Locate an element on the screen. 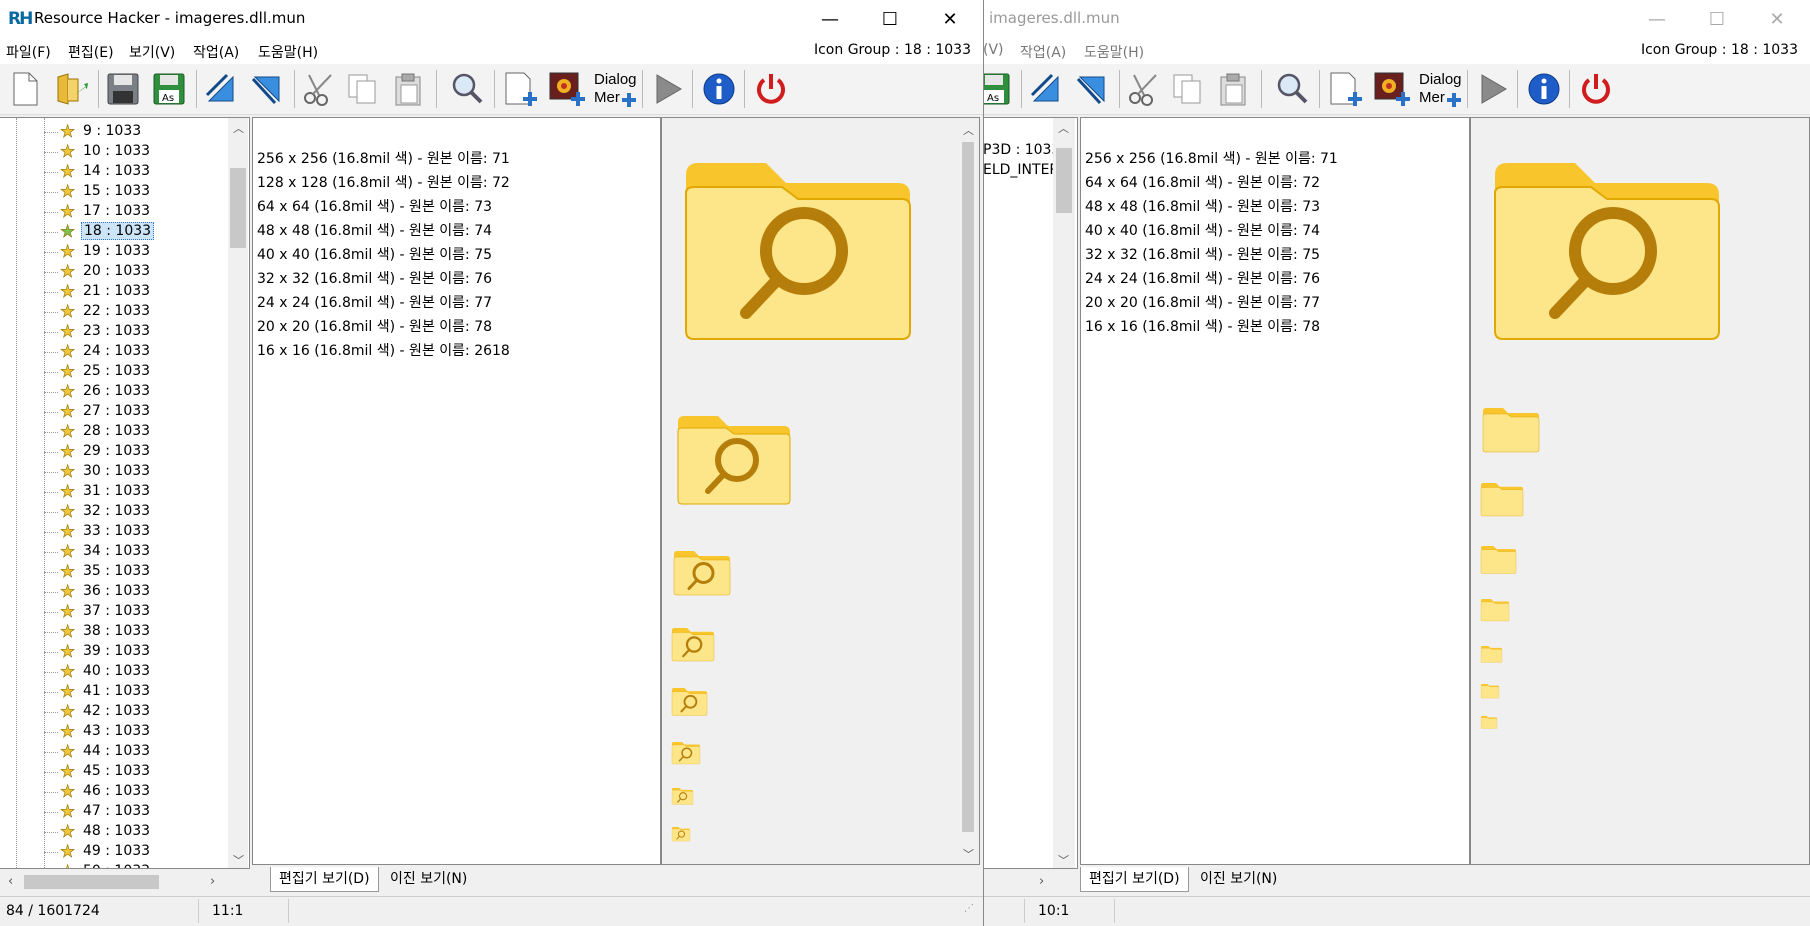 The image size is (1810, 926). resource-tree: P3D : 1033 ELD_INTER ︿ ﹀ is located at coordinates (1030, 493).